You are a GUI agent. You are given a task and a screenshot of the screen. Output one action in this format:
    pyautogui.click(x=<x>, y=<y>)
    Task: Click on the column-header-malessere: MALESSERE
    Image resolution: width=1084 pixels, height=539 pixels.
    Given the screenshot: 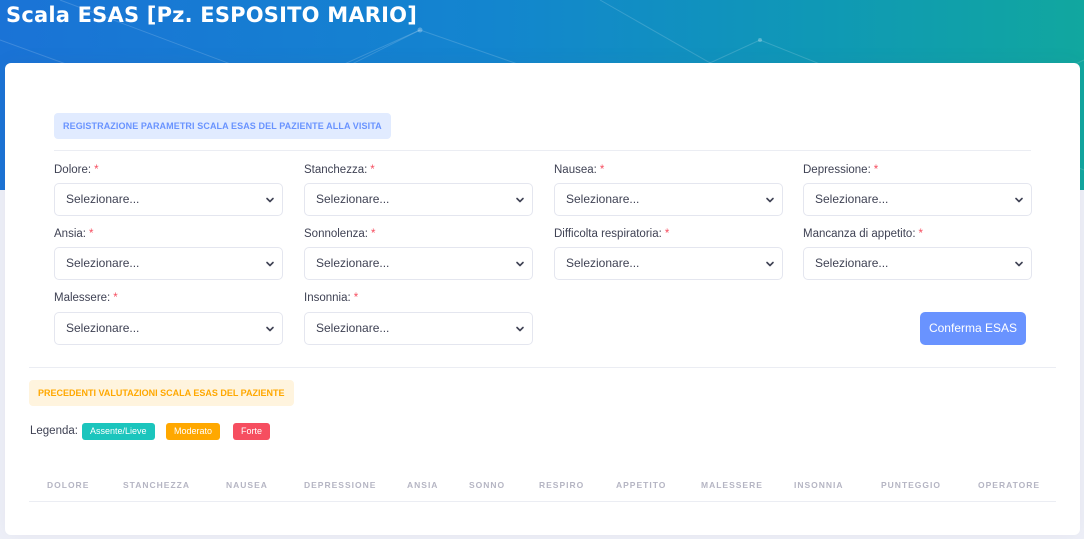 What is the action you would take?
    pyautogui.click(x=732, y=485)
    